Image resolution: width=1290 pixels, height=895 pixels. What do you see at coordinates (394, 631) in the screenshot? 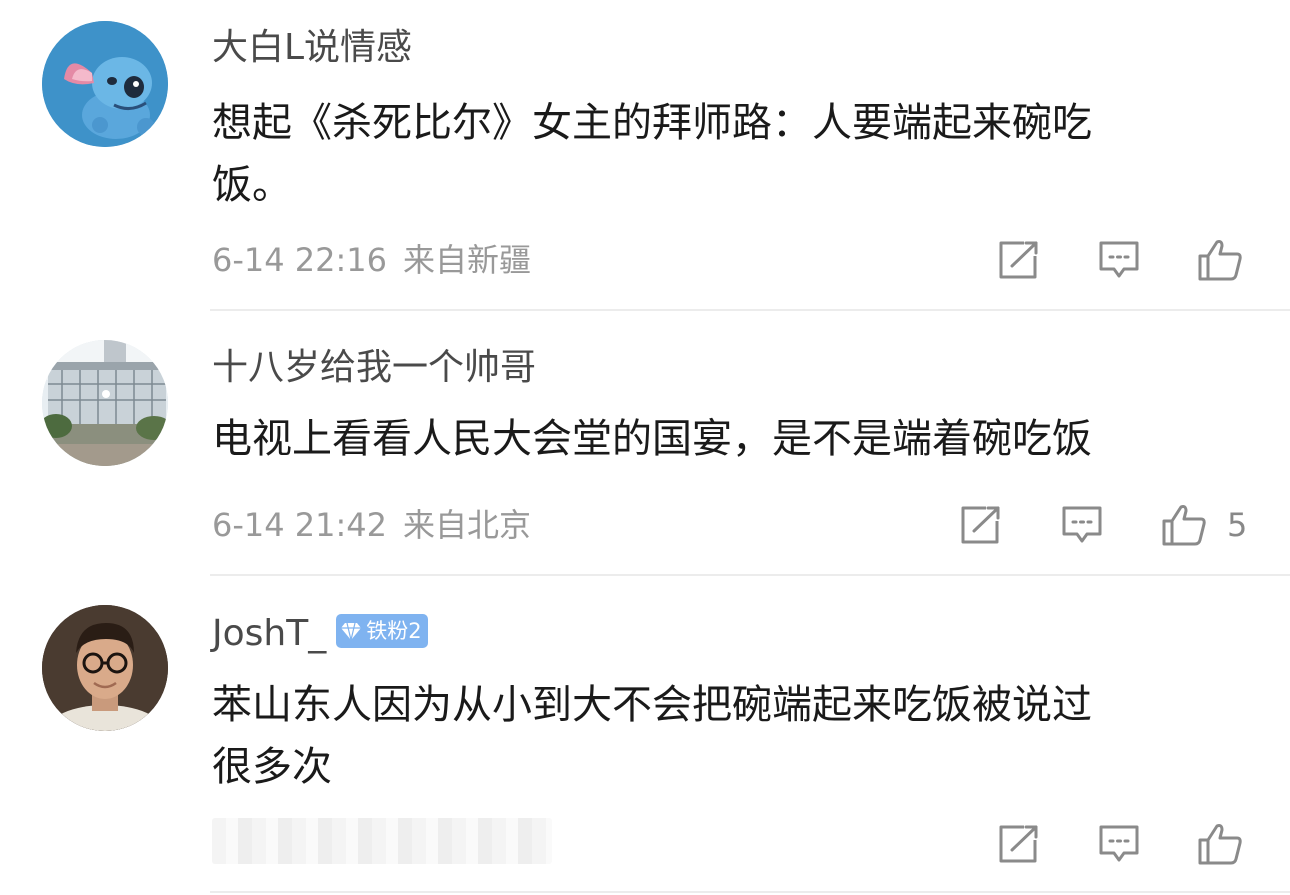
I see `badge-label: 铁粉2` at bounding box center [394, 631].